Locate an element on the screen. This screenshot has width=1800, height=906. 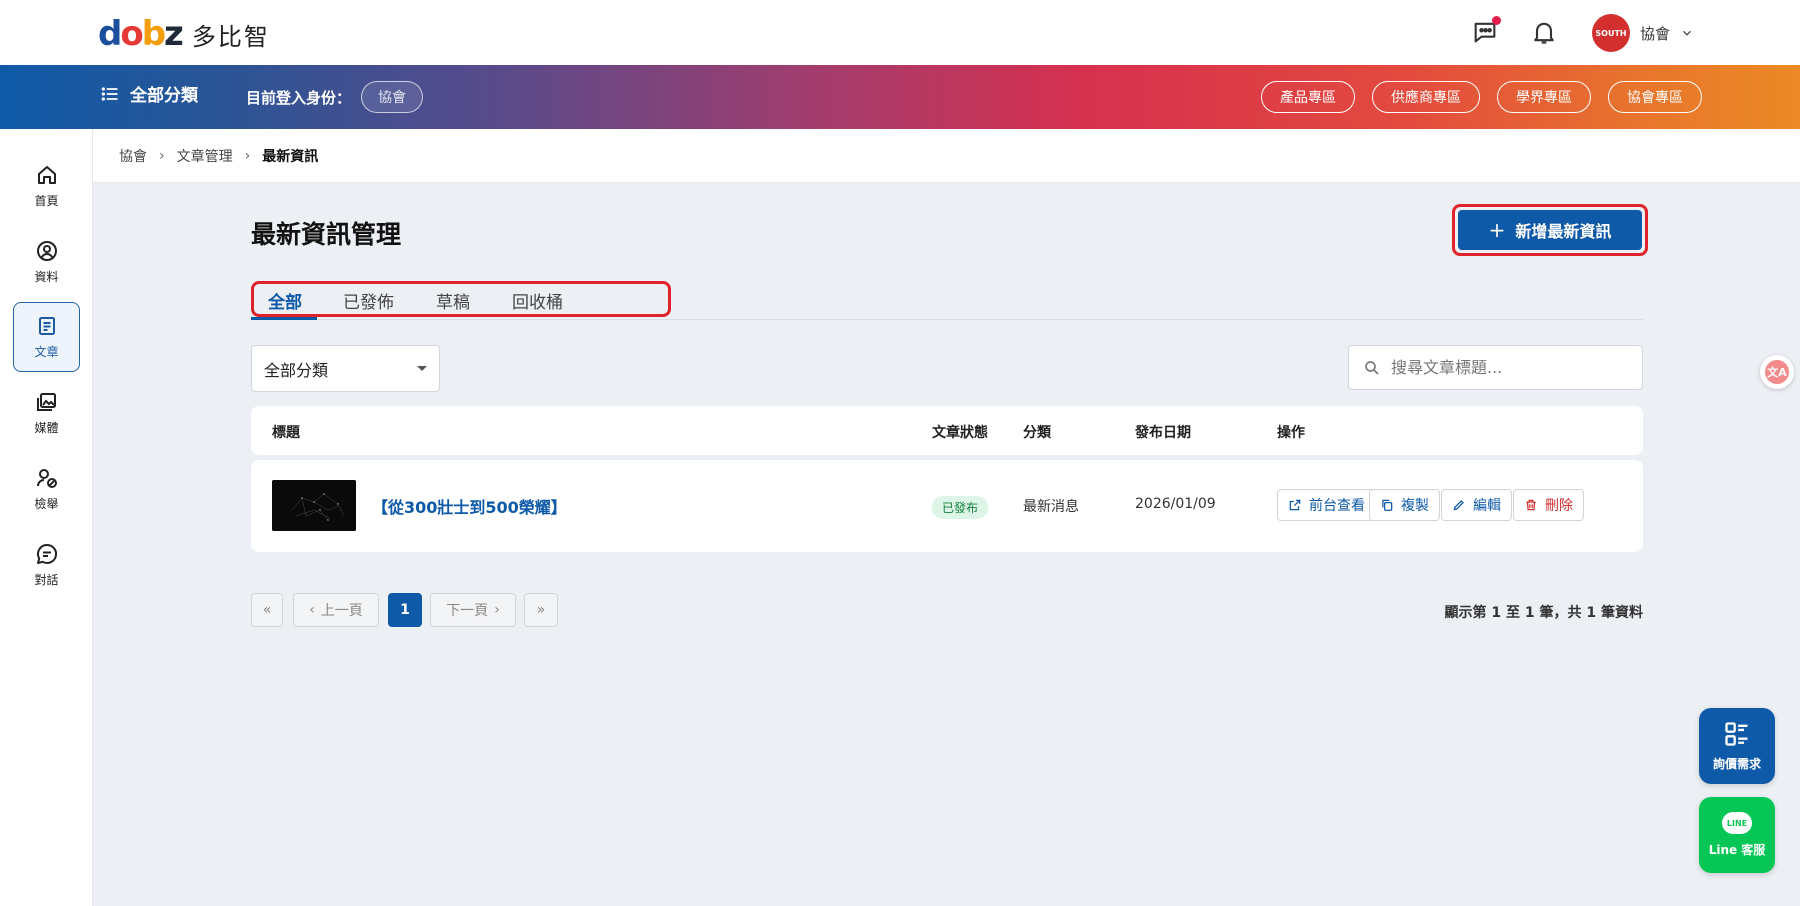
sidebar-item-media: 媒體 is located at coordinates (46, 413).